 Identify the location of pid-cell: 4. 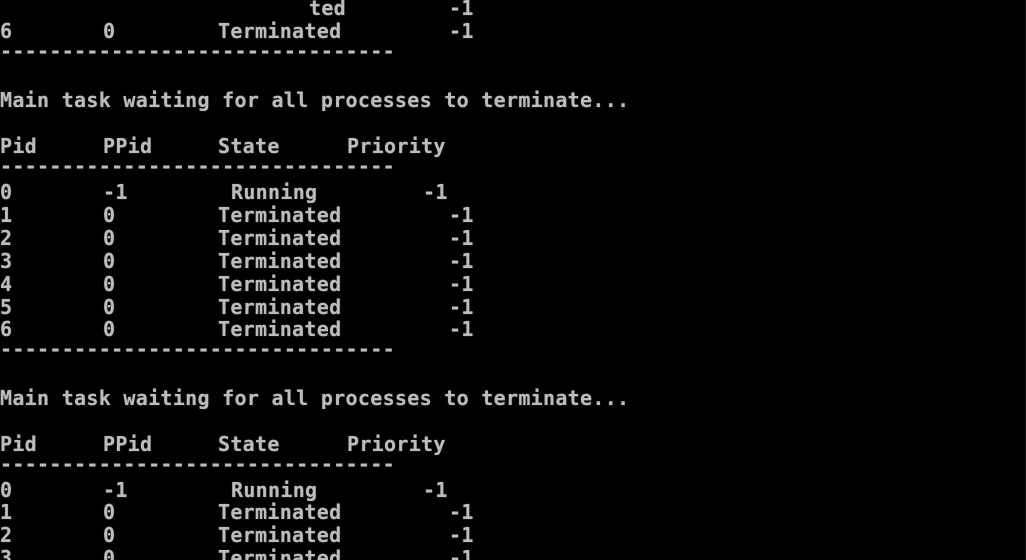
(6, 284).